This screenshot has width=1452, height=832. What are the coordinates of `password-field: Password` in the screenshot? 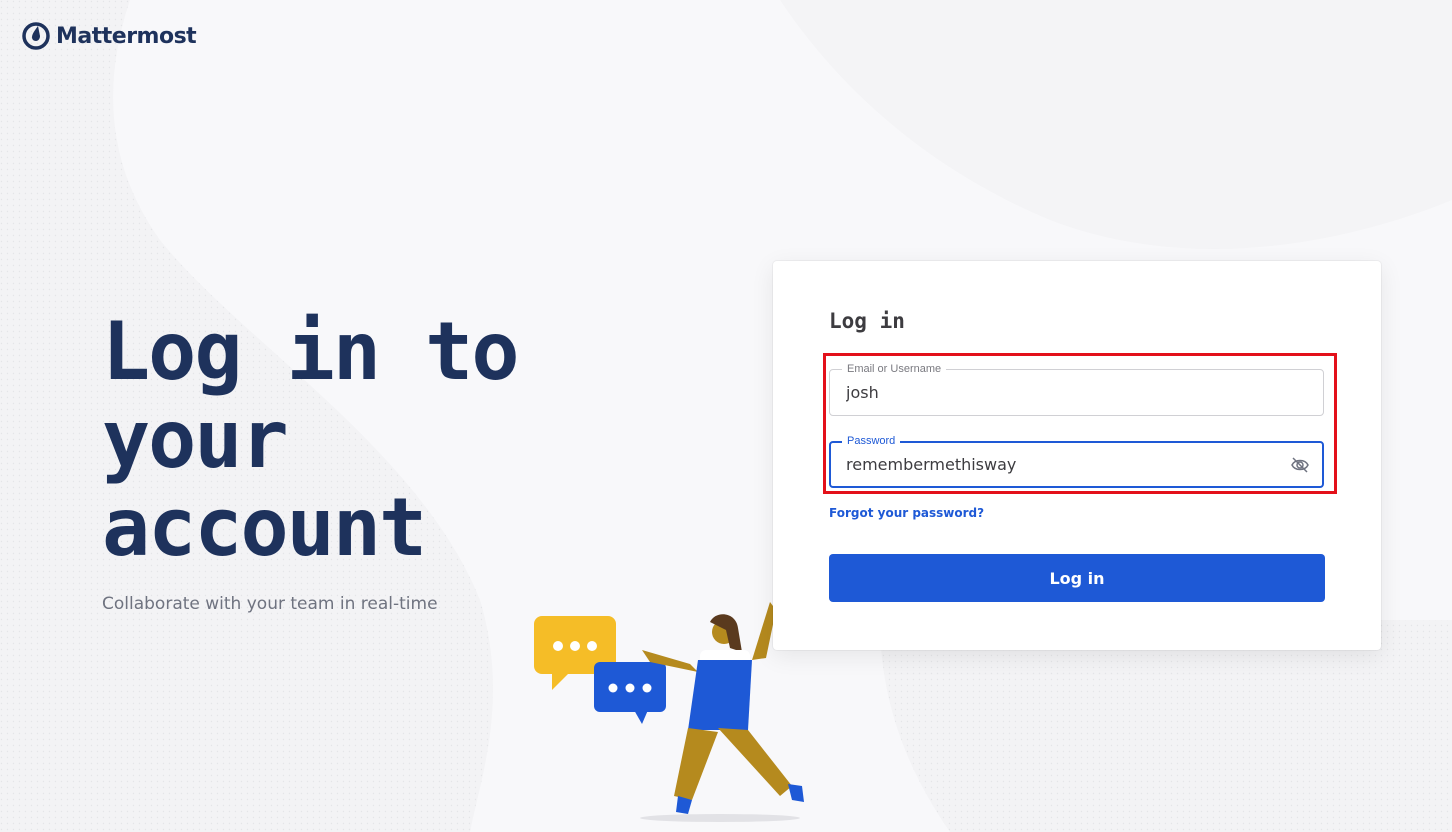 It's located at (1076, 461).